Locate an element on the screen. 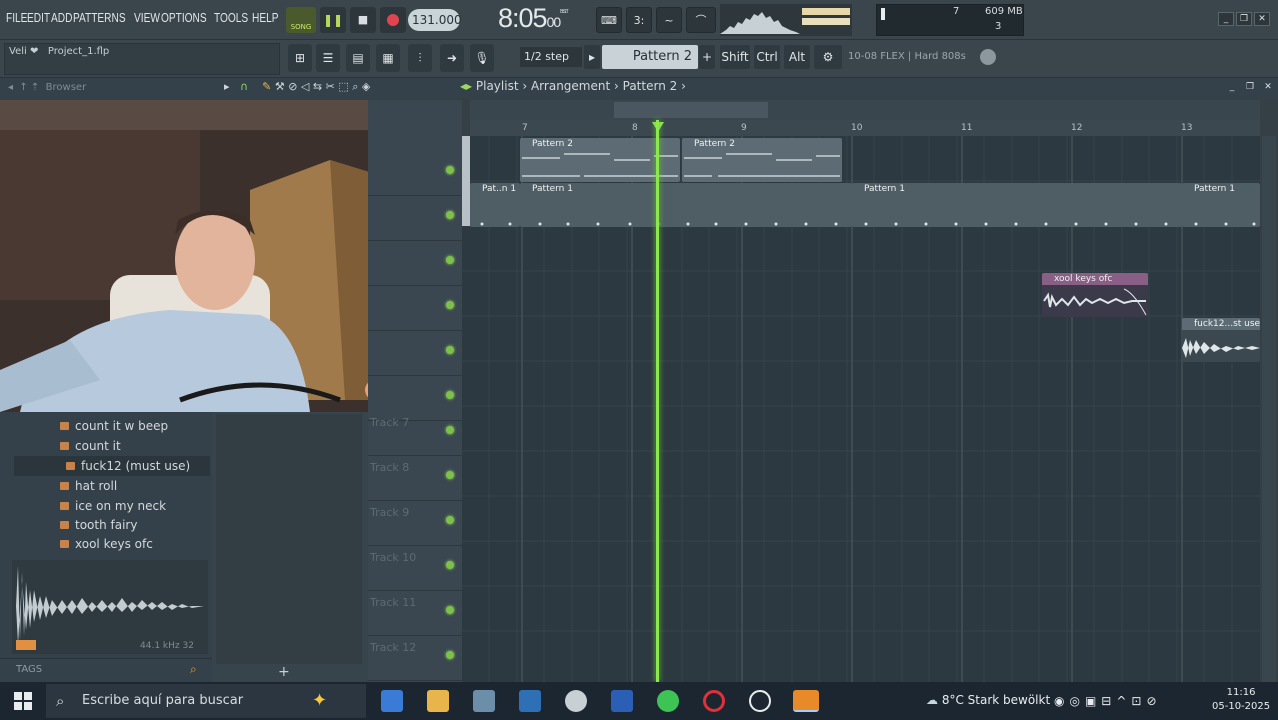  stop-button: ■ is located at coordinates (363, 20).